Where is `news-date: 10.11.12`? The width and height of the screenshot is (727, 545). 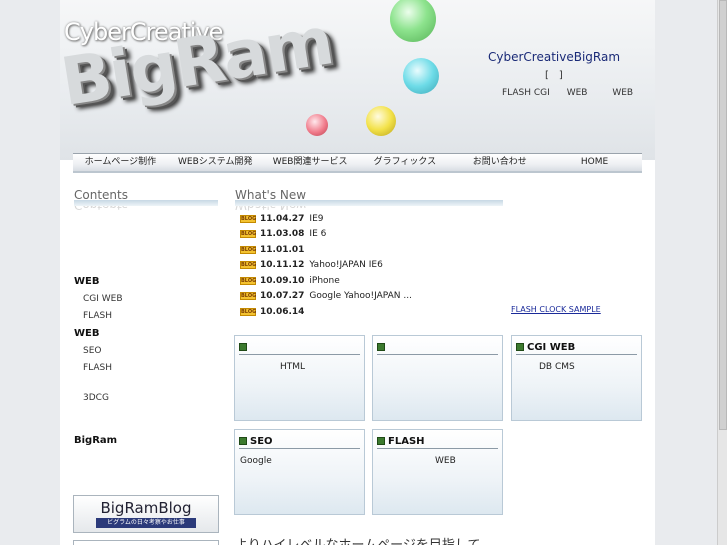 news-date: 10.11.12 is located at coordinates (282, 265).